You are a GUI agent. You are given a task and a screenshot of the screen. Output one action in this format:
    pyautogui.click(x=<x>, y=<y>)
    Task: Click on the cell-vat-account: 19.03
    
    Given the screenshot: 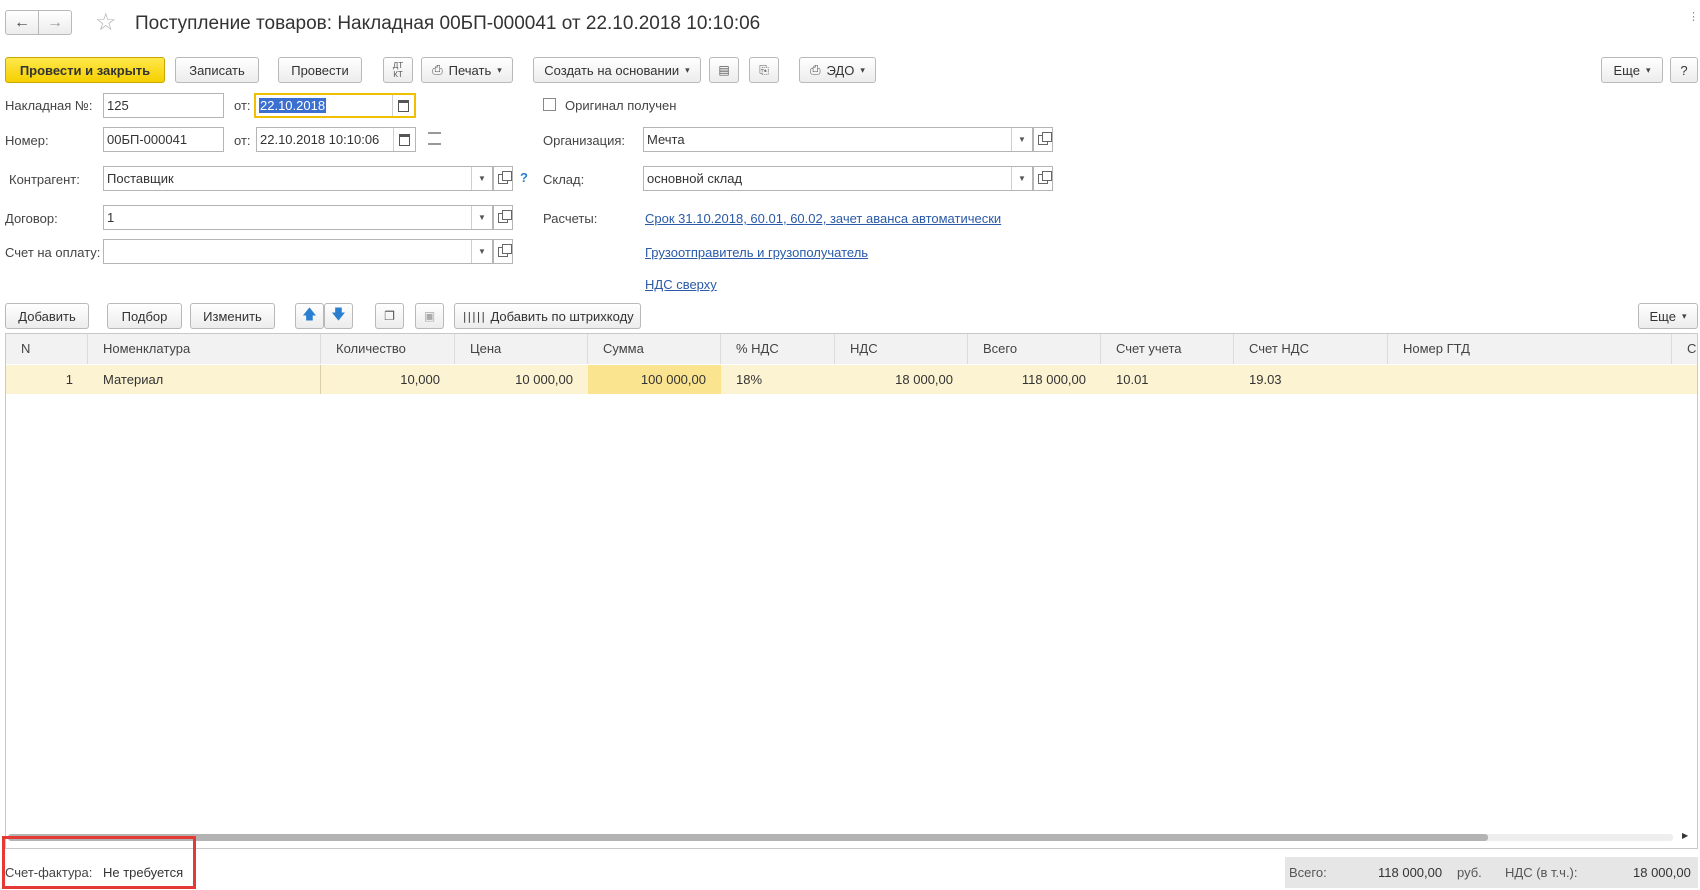 What is the action you would take?
    pyautogui.click(x=1311, y=379)
    